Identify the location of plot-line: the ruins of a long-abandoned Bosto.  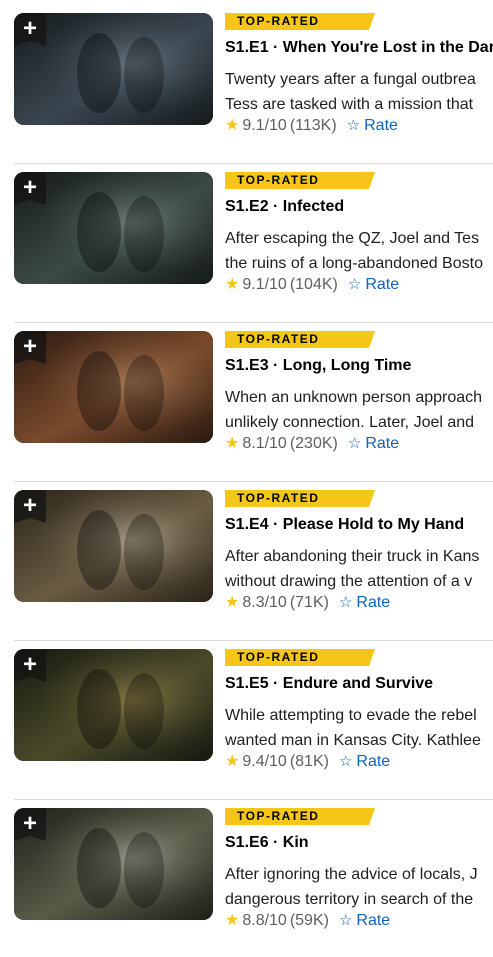
(354, 263).